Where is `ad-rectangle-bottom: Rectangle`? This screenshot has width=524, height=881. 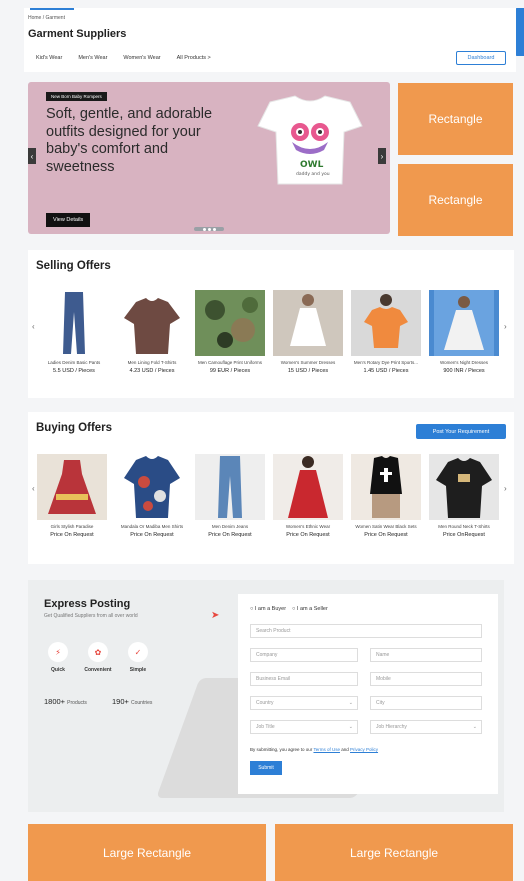
ad-rectangle-bottom: Rectangle is located at coordinates (455, 200).